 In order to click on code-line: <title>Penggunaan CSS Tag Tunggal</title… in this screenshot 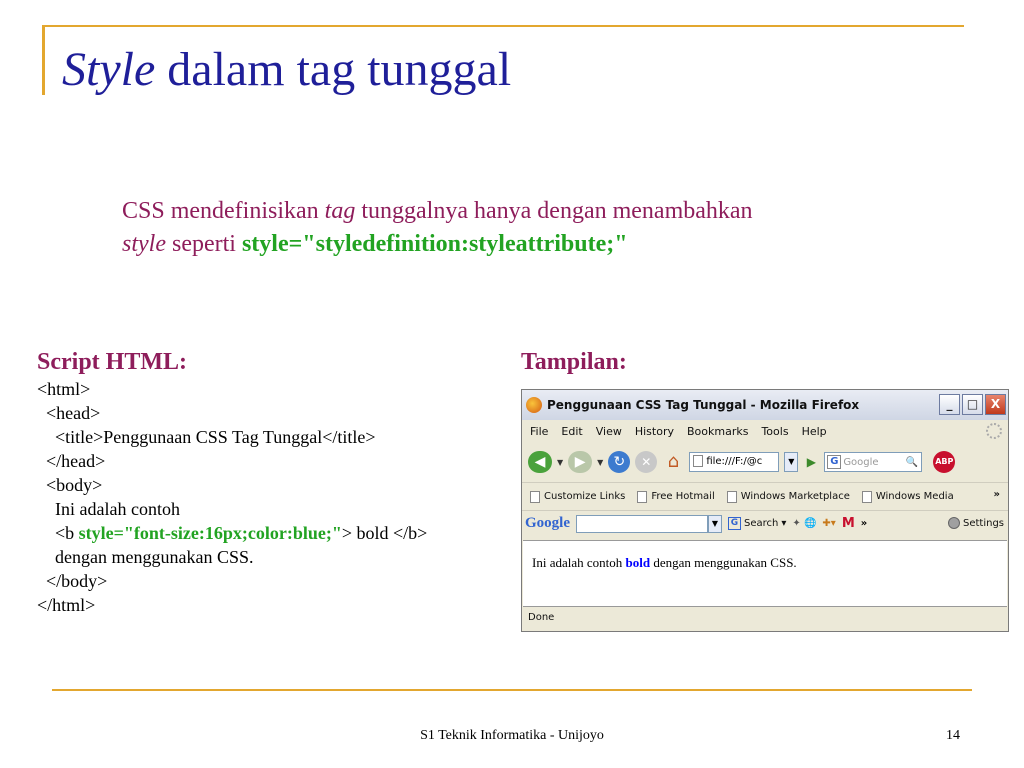, I will do `click(206, 437)`.